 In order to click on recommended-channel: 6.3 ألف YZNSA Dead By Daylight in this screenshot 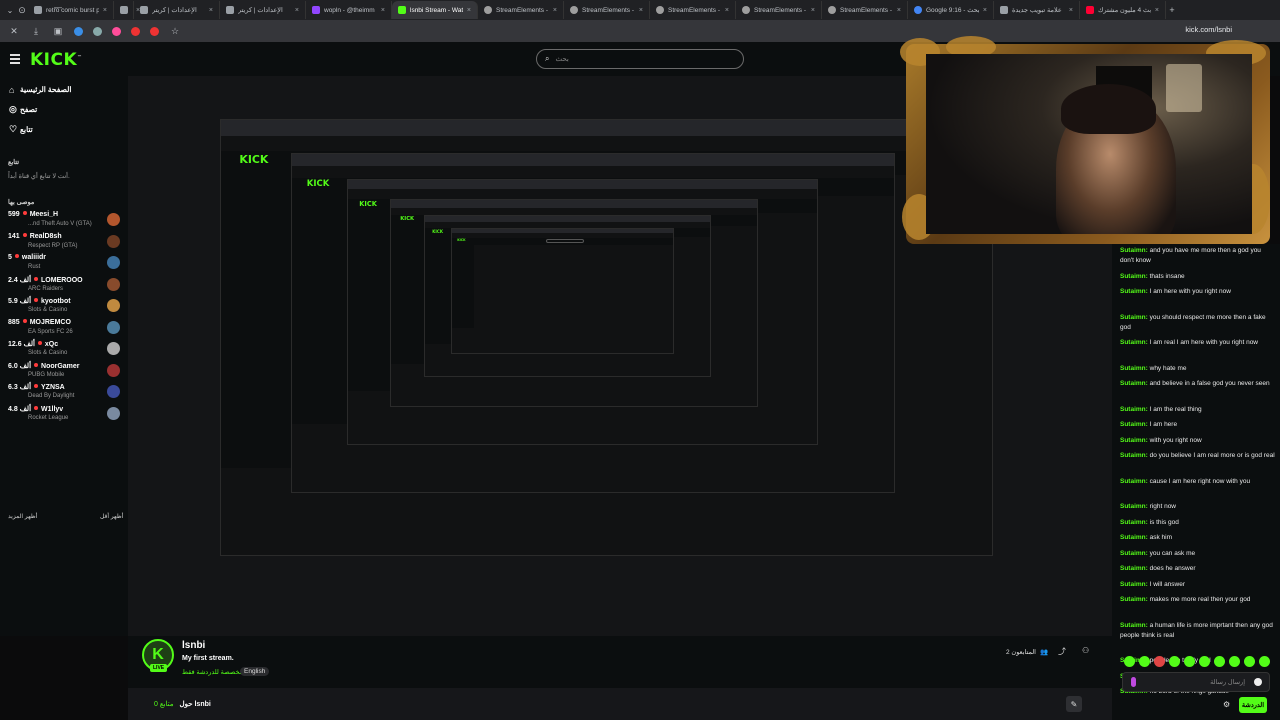, I will do `click(64, 394)`.